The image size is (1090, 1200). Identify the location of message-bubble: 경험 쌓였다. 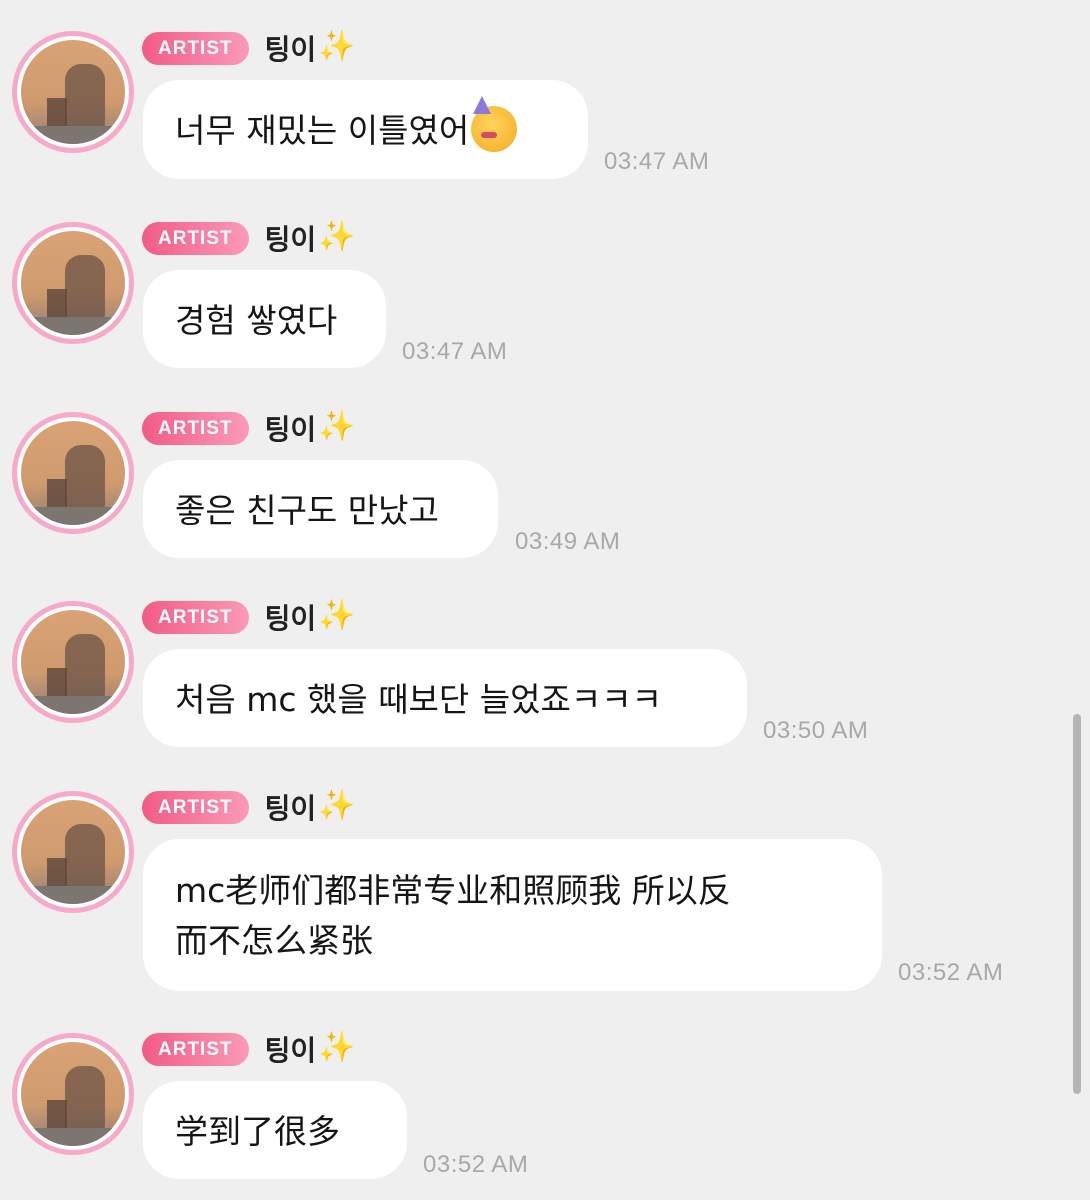
(264, 319).